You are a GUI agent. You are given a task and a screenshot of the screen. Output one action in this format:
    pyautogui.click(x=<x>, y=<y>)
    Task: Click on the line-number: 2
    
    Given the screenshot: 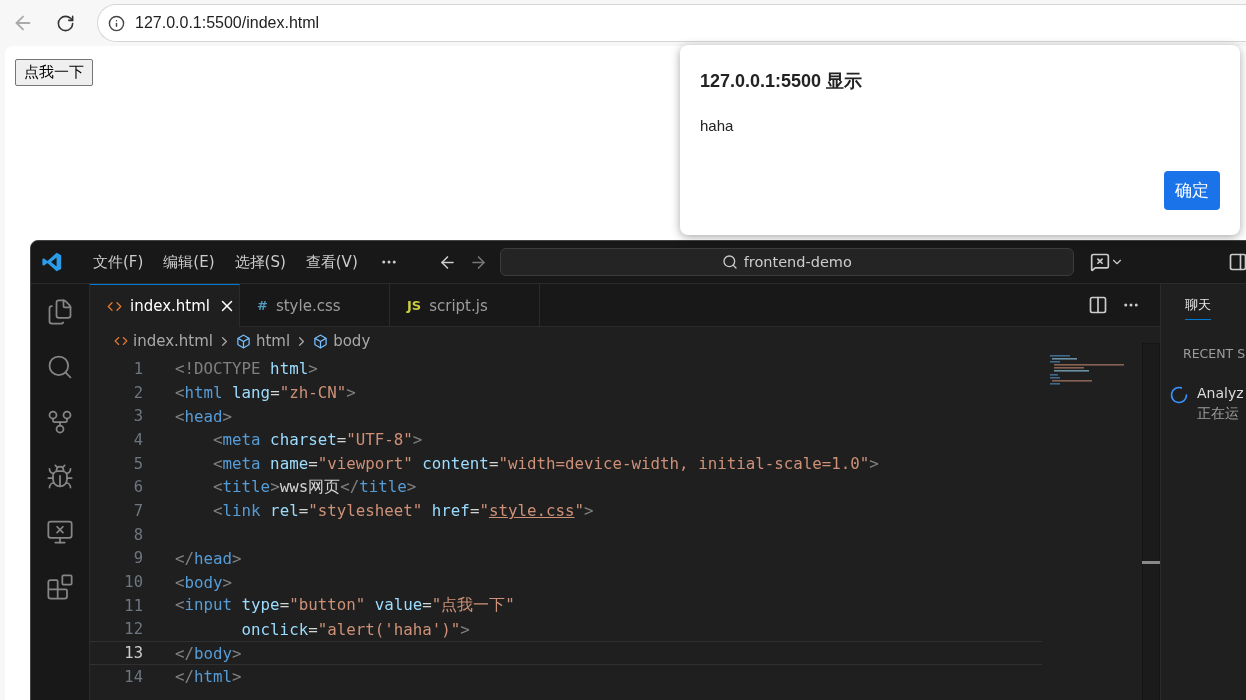 What is the action you would take?
    pyautogui.click(x=138, y=392)
    